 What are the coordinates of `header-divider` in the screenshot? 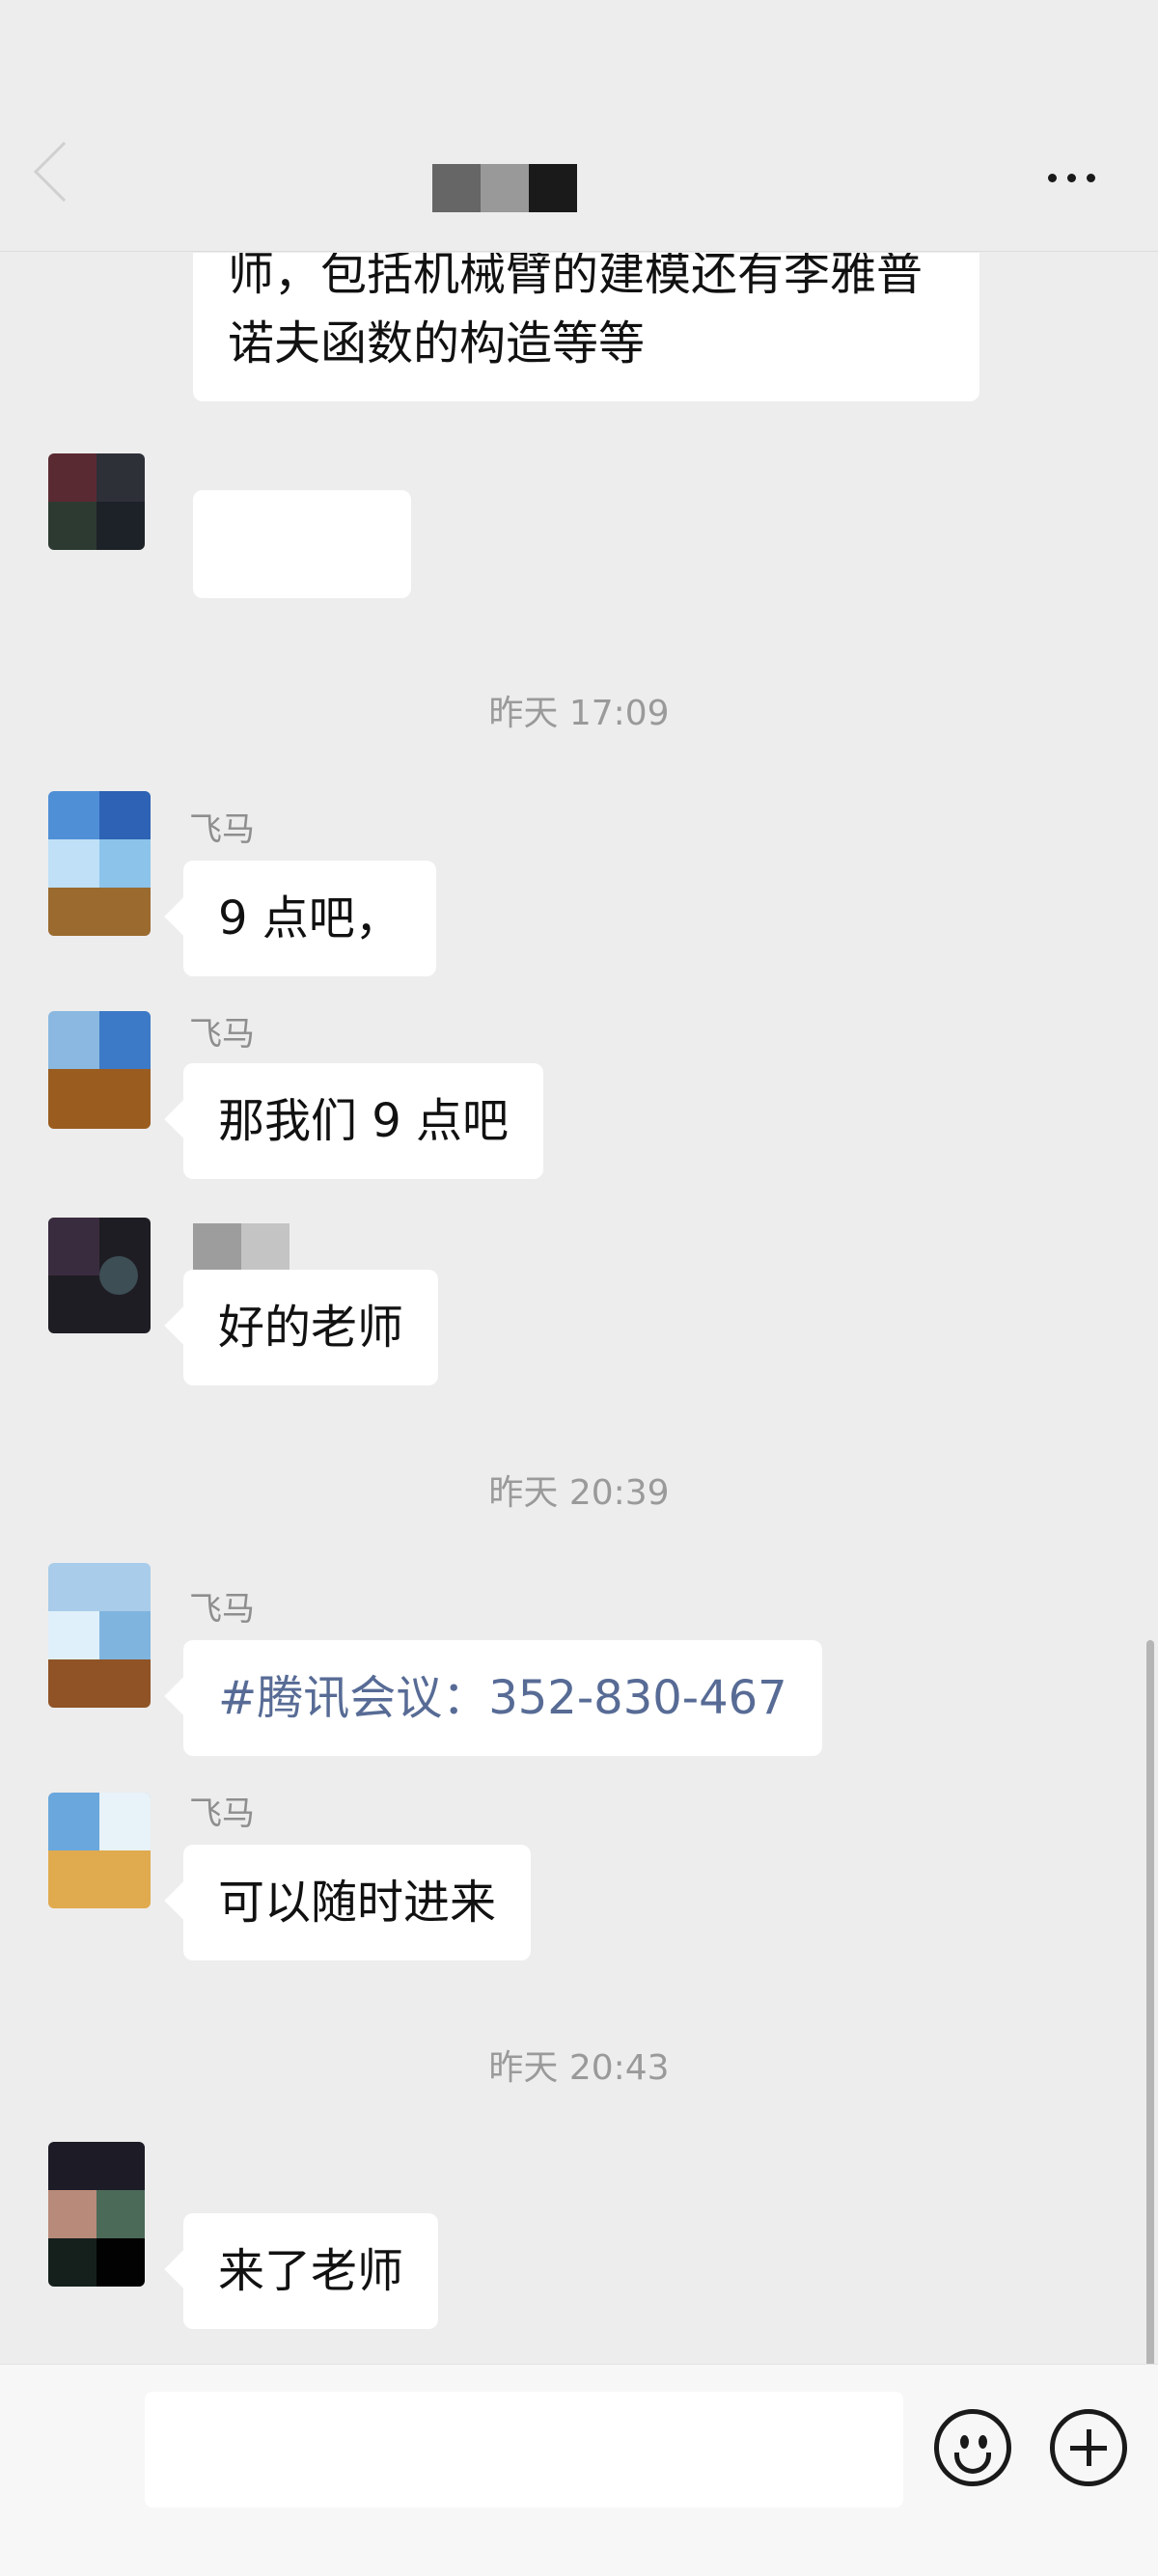 It's located at (579, 252).